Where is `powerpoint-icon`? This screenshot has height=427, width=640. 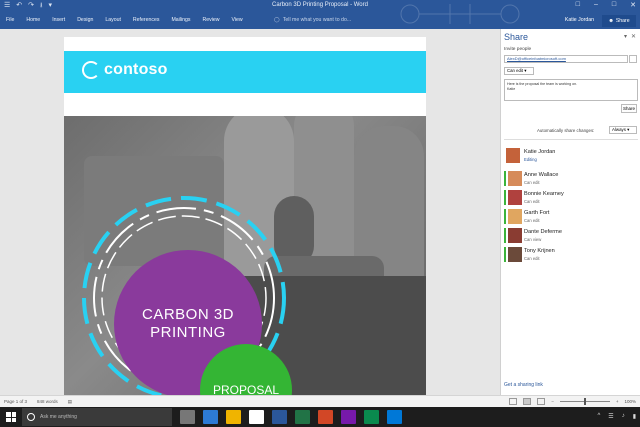 powerpoint-icon is located at coordinates (325, 417).